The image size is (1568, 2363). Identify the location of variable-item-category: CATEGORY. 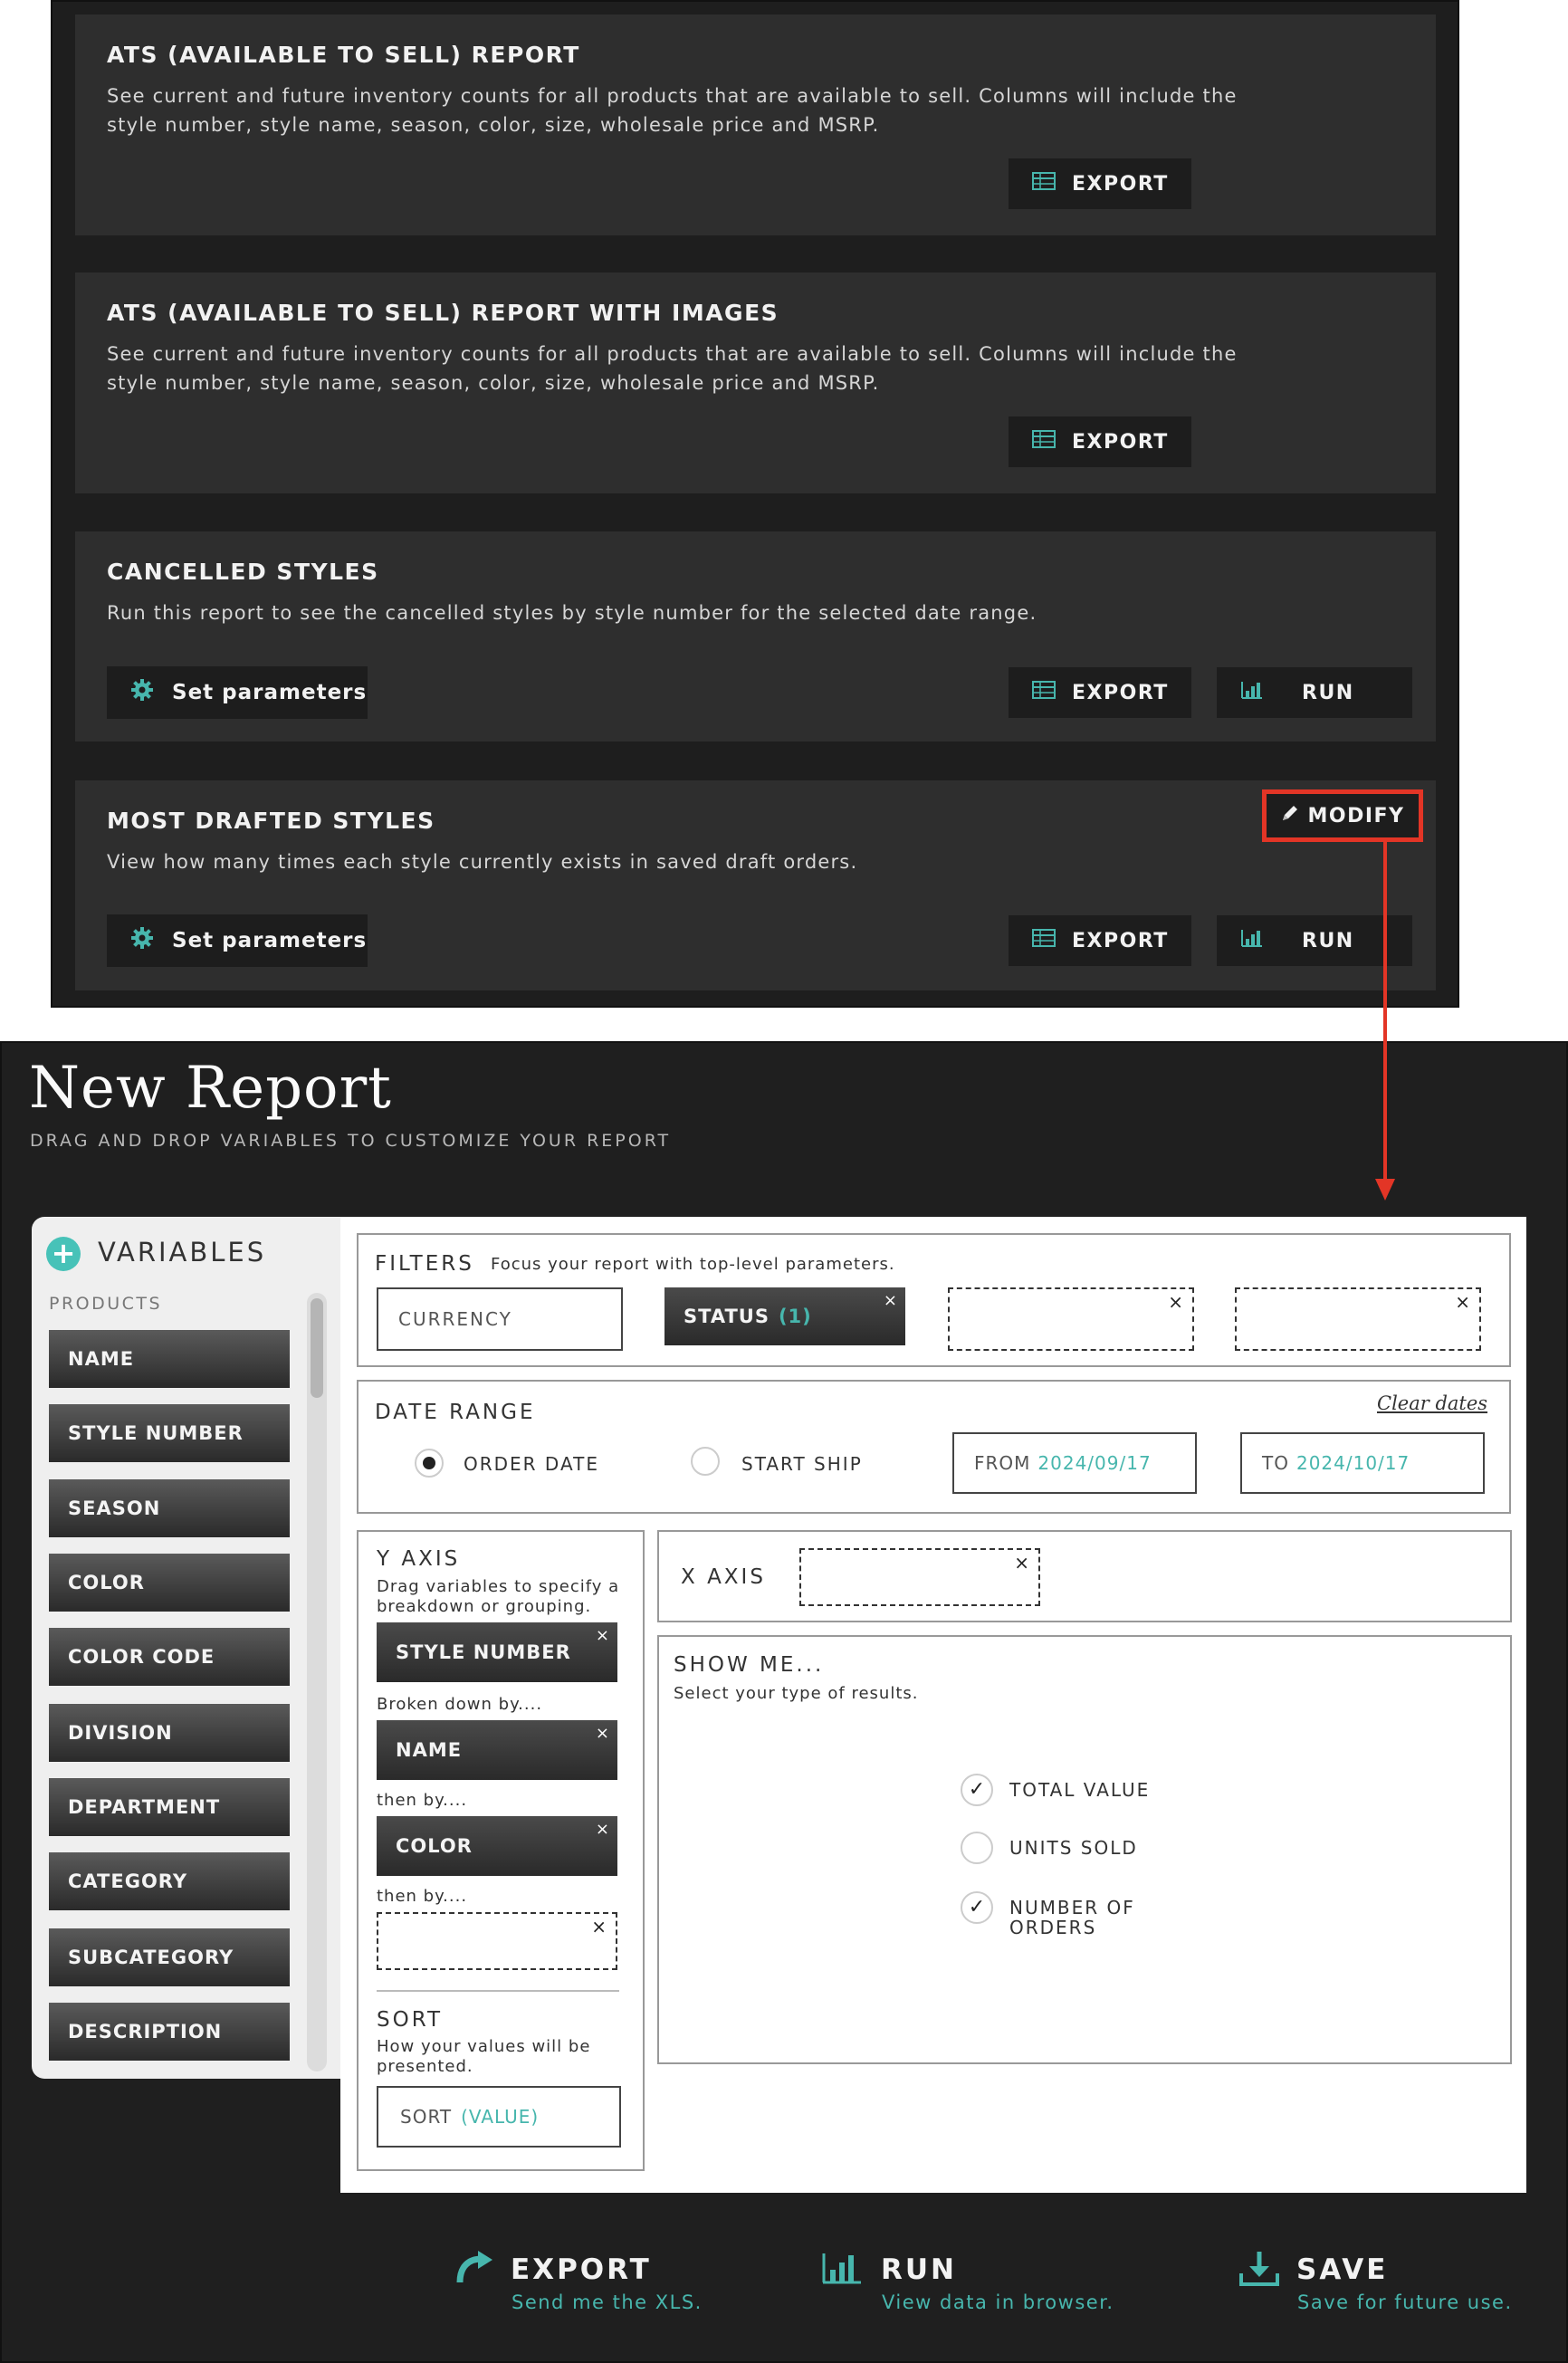
(169, 1881).